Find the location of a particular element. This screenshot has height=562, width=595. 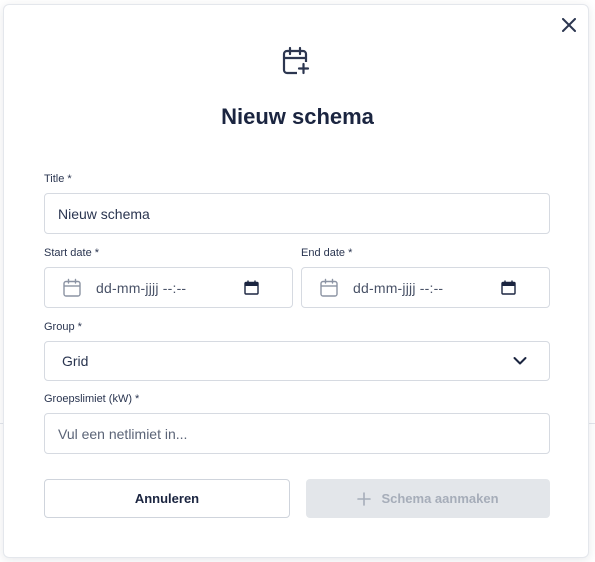

plus-icon is located at coordinates (364, 498).